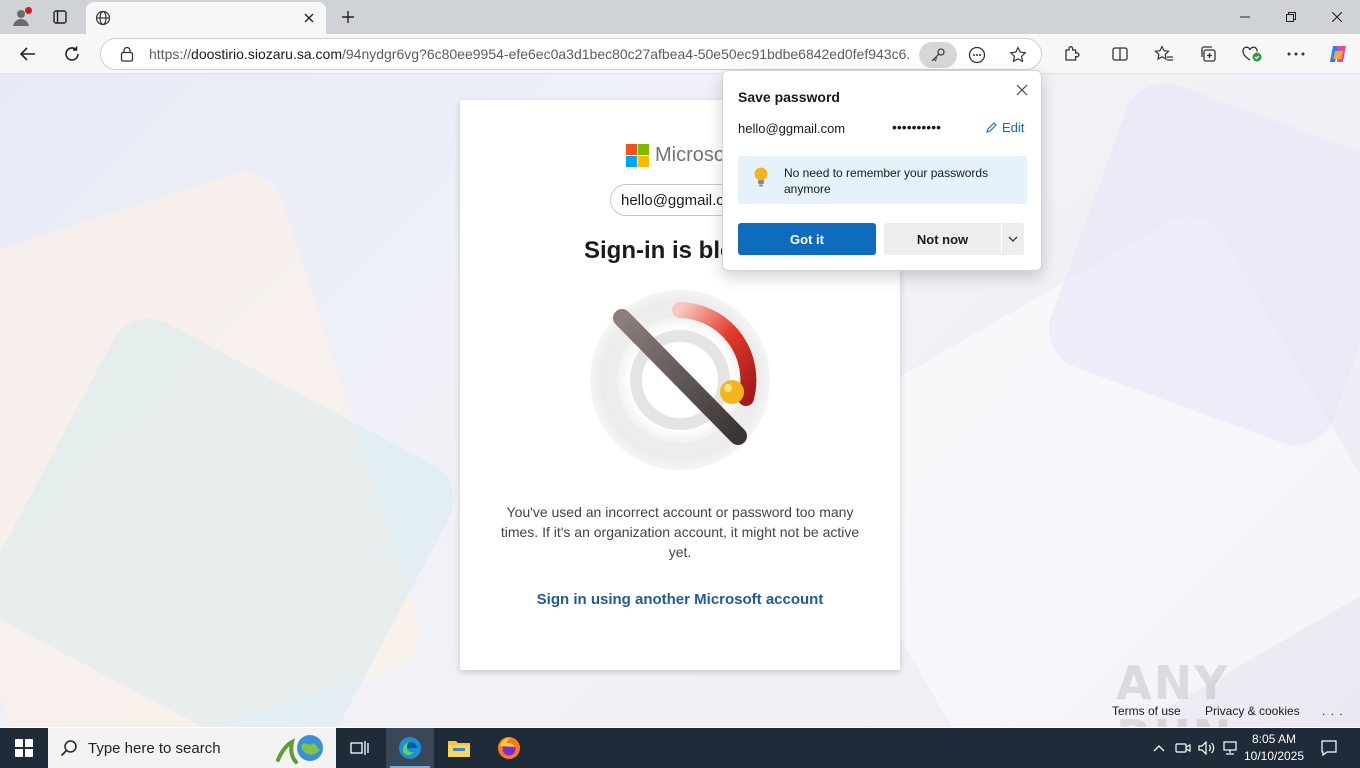 The width and height of the screenshot is (1360, 768). I want to click on key-icon, so click(938, 55).